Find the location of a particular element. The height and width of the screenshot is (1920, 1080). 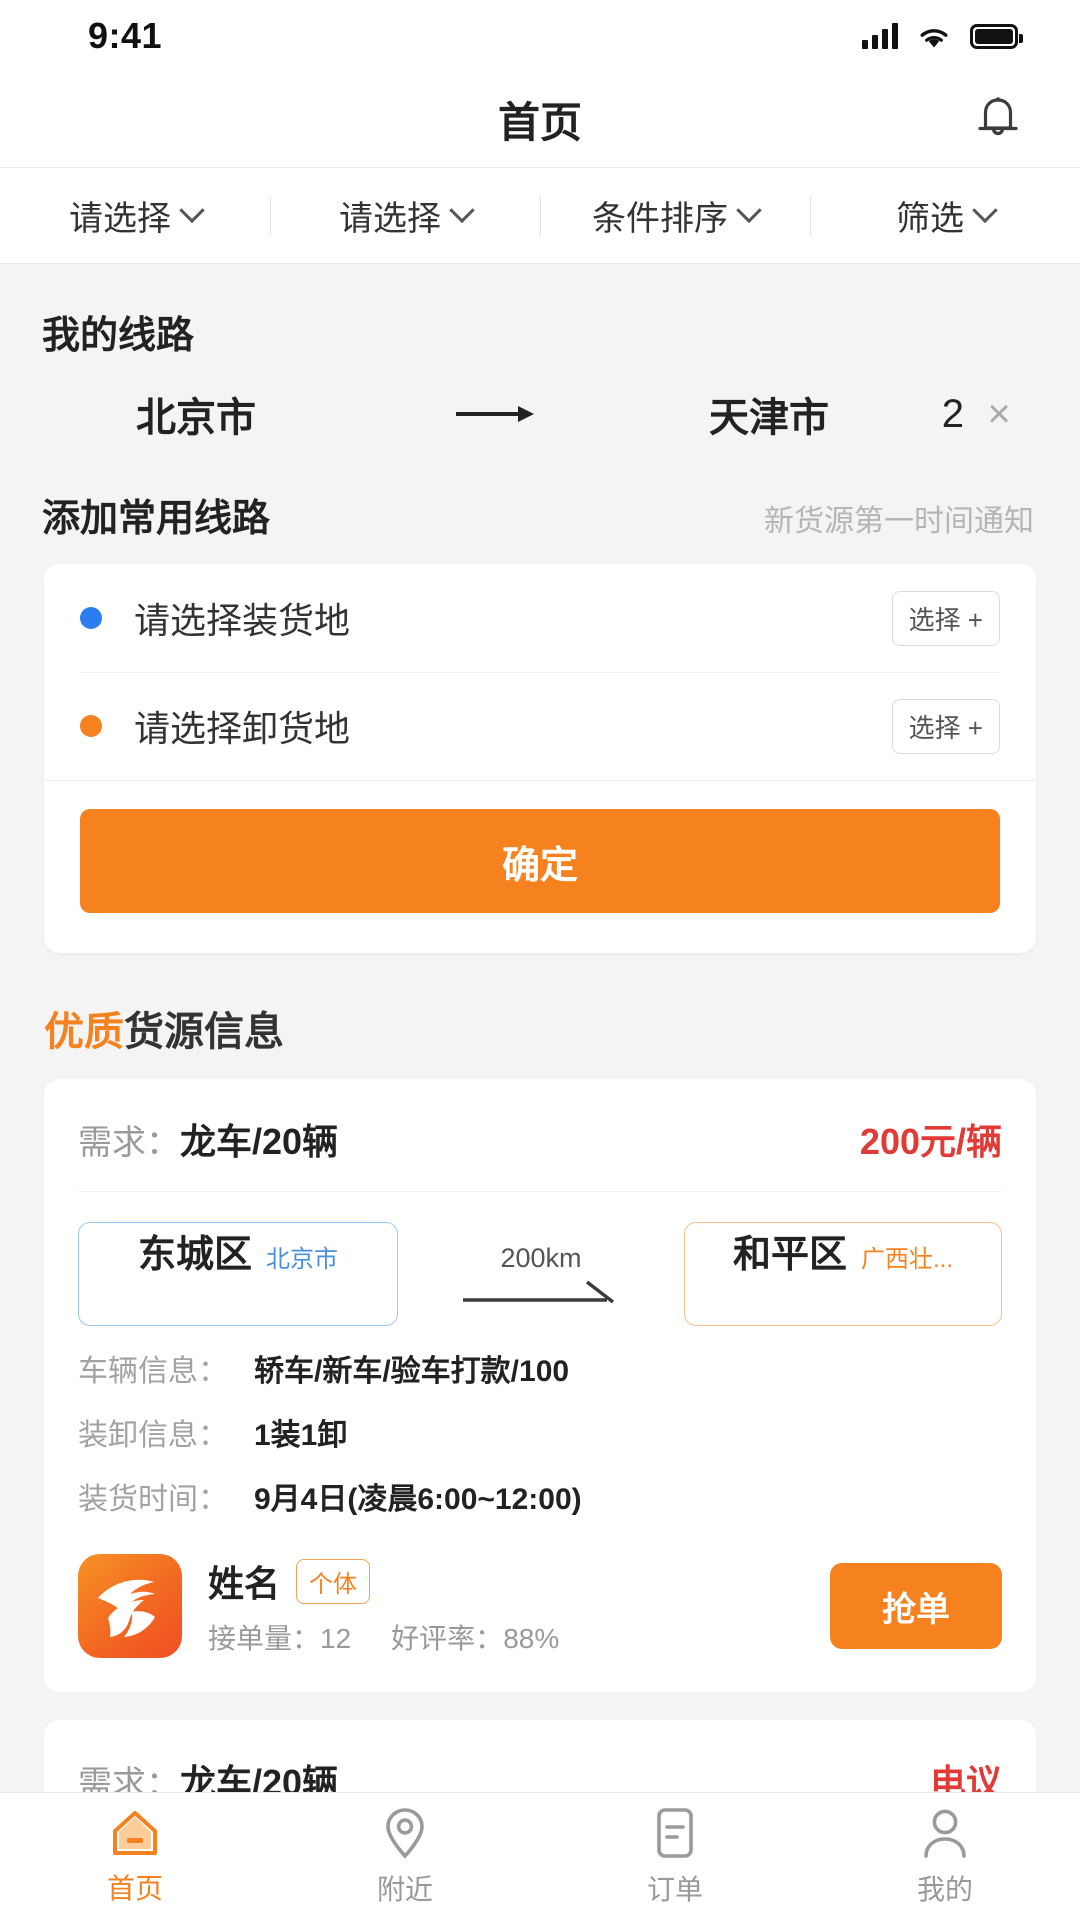

goods-demand-value: 龙车/20辆 is located at coordinates (259, 1141).